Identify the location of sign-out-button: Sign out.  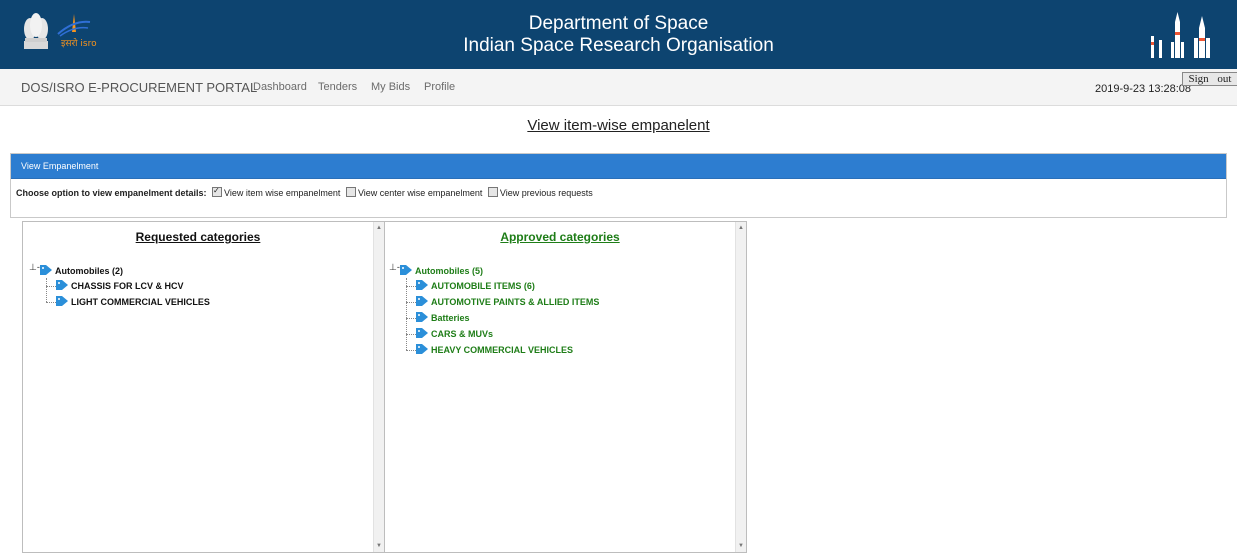
(1209, 79).